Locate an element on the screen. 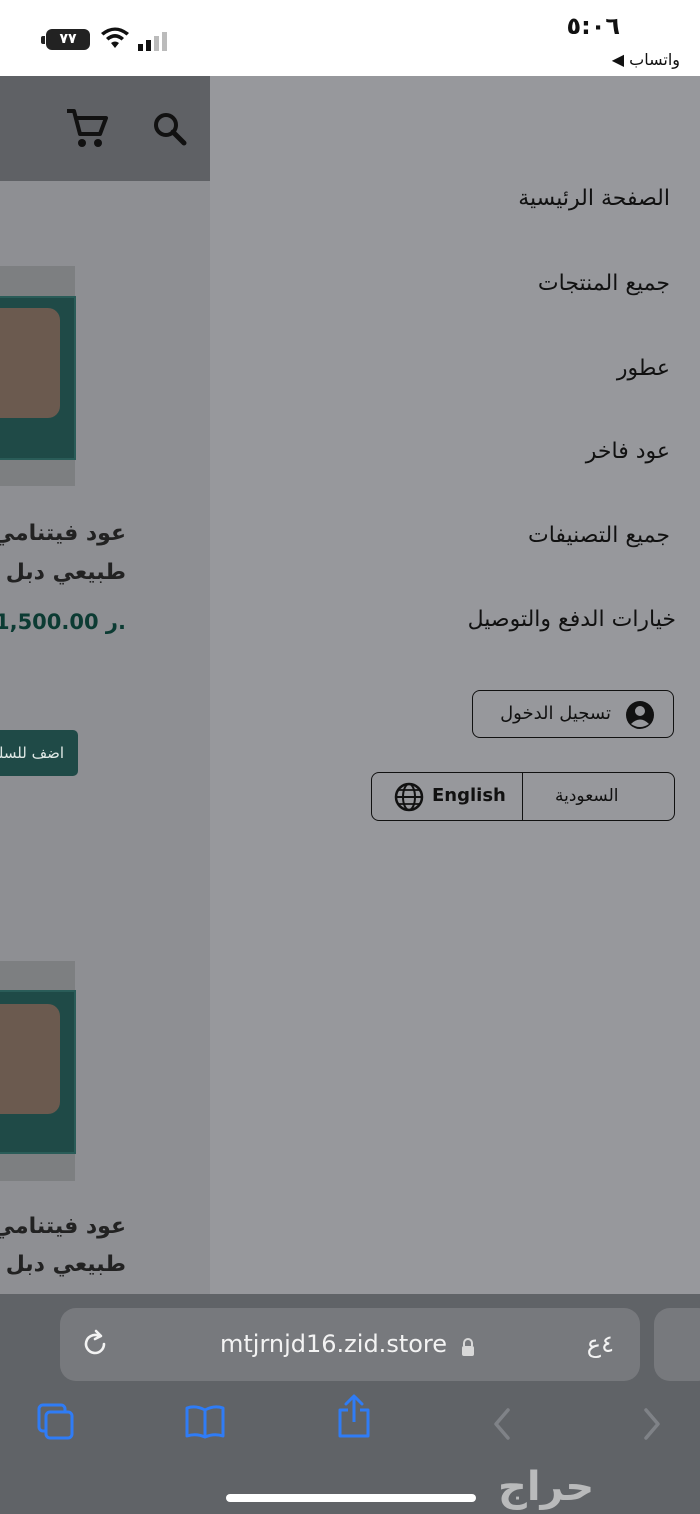 Image resolution: width=700 pixels, height=1514 pixels. battery-indicator: ٧٧ is located at coordinates (65, 39).